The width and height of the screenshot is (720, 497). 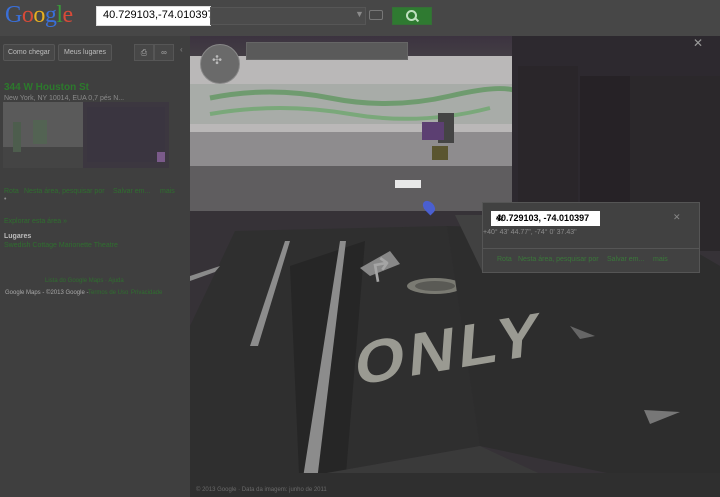 What do you see at coordinates (39, 15) in the screenshot?
I see `google-logo: Google` at bounding box center [39, 15].